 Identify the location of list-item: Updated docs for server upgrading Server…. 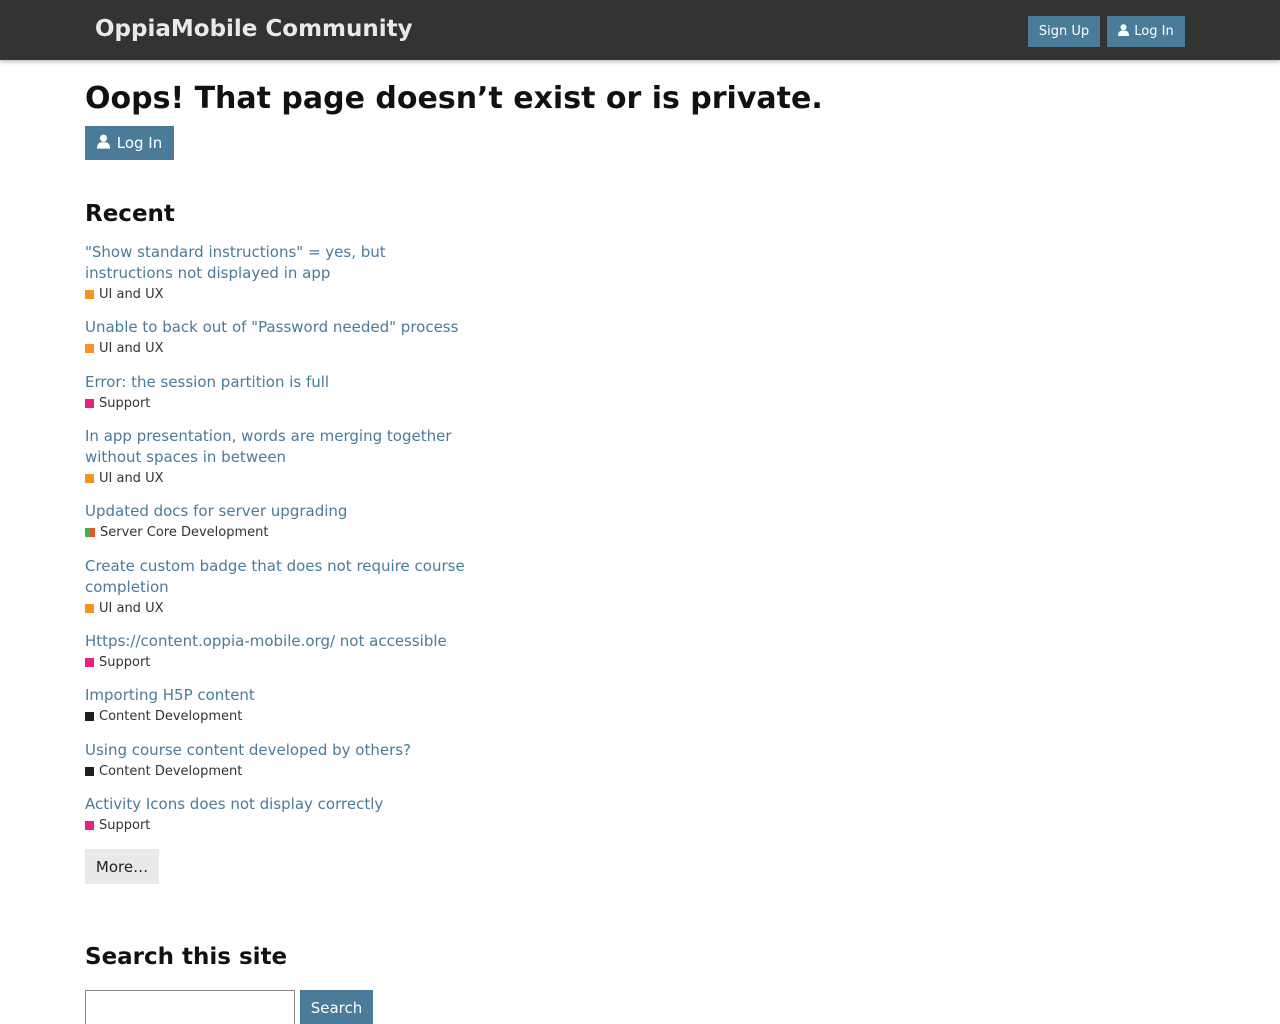
(280, 521).